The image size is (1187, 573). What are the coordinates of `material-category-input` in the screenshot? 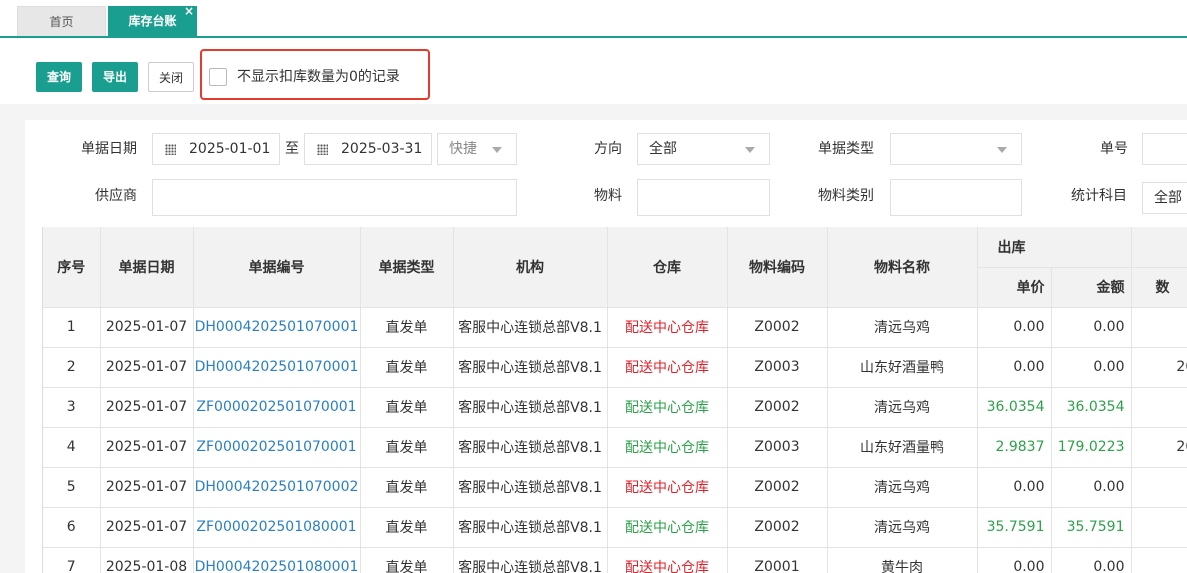 It's located at (956, 197).